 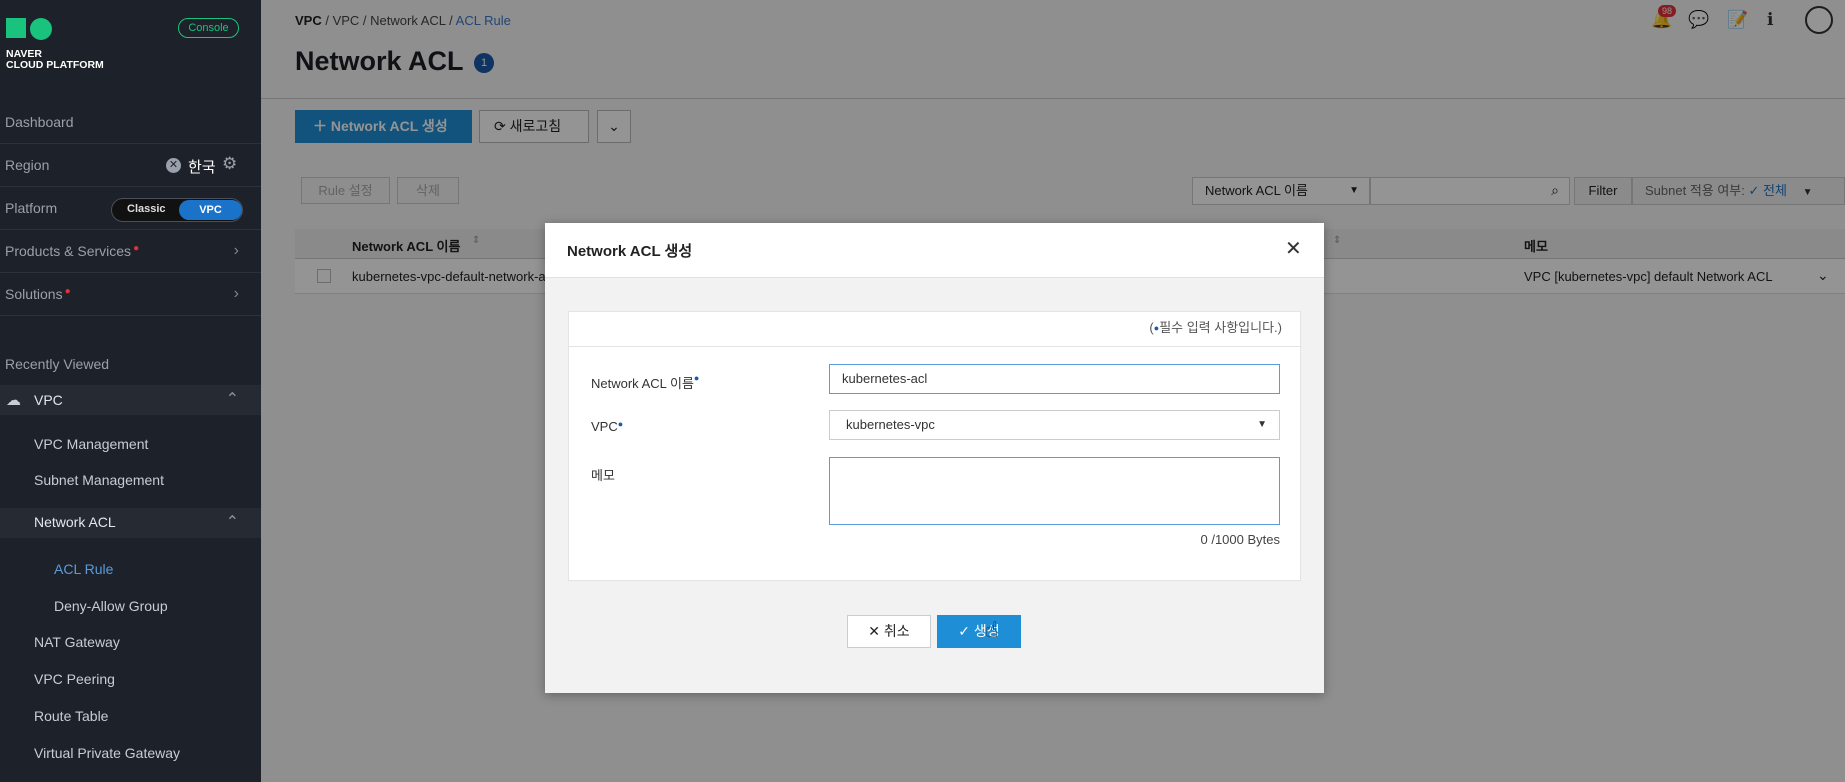 I want to click on sidebar-item-dashboard: Dashboard, so click(x=130, y=122).